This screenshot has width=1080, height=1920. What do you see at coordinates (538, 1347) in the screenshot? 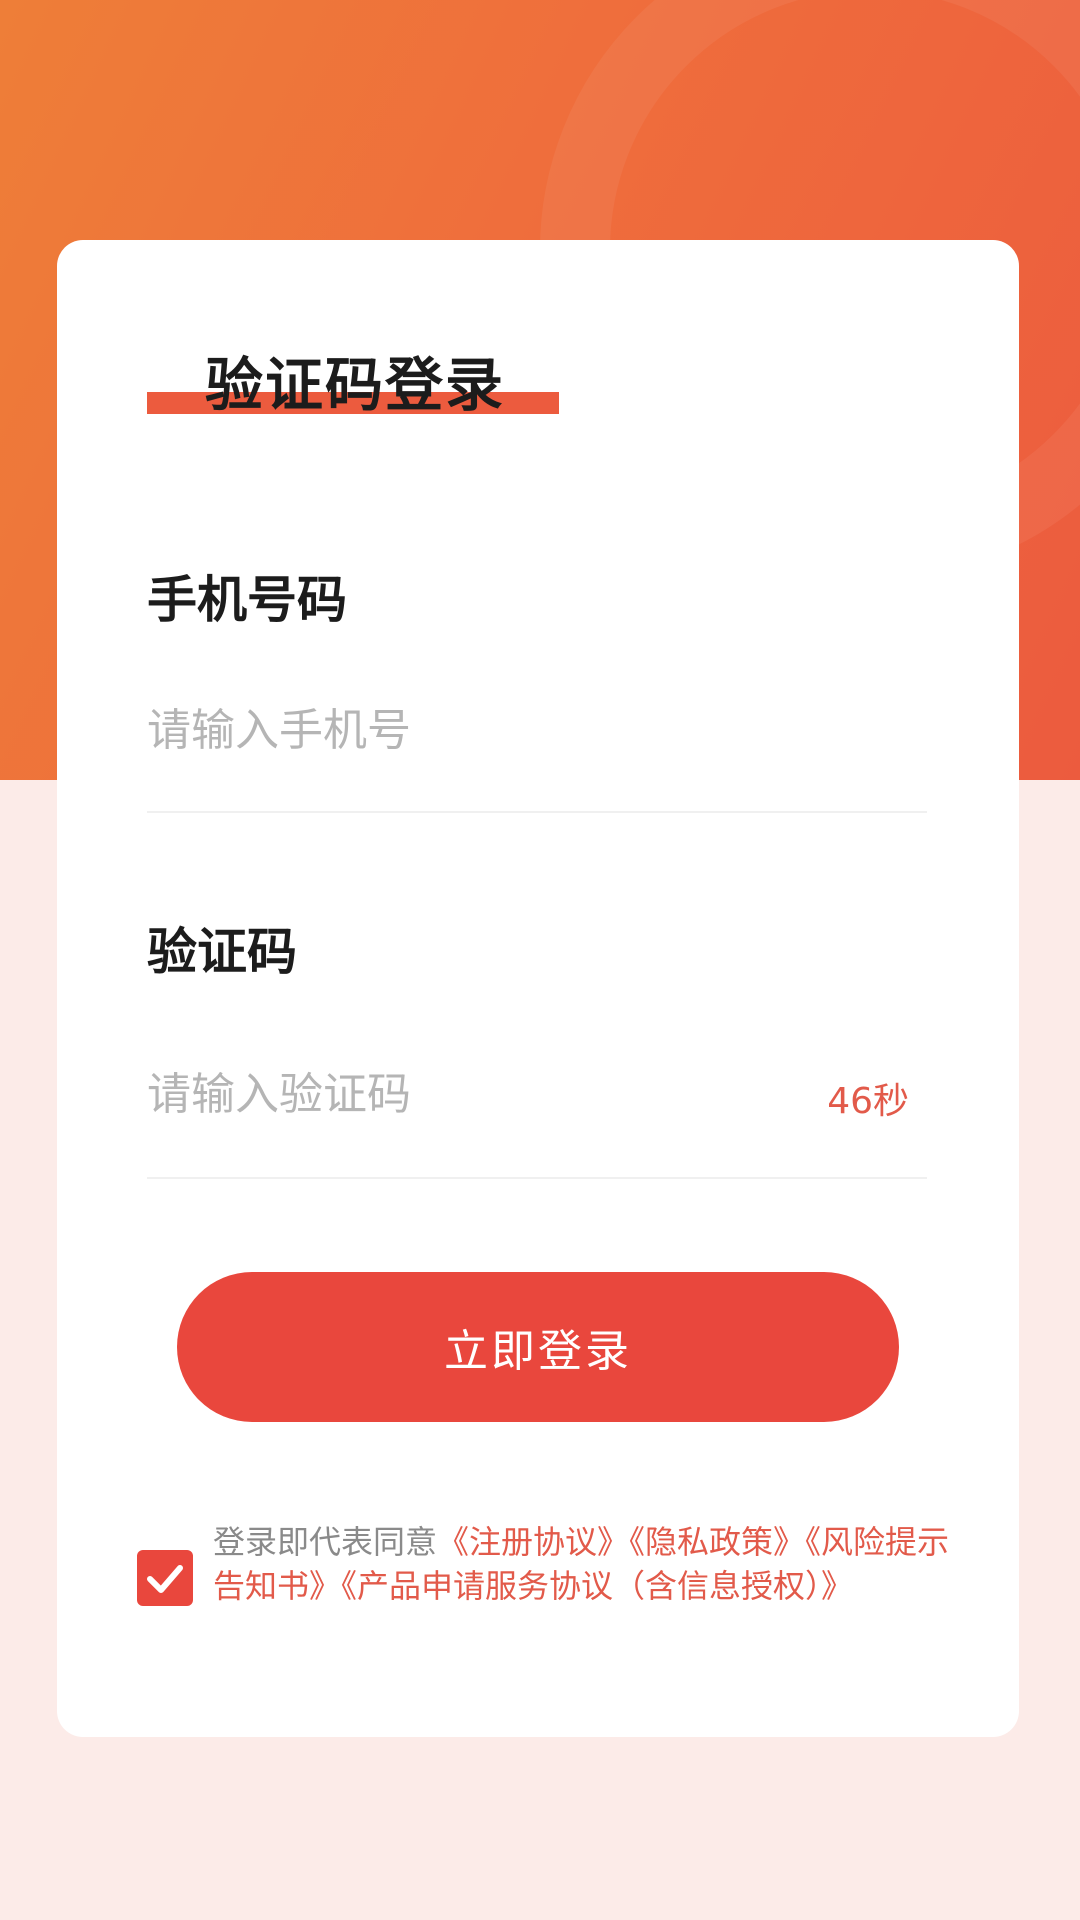
I see `login-button: 立即登录` at bounding box center [538, 1347].